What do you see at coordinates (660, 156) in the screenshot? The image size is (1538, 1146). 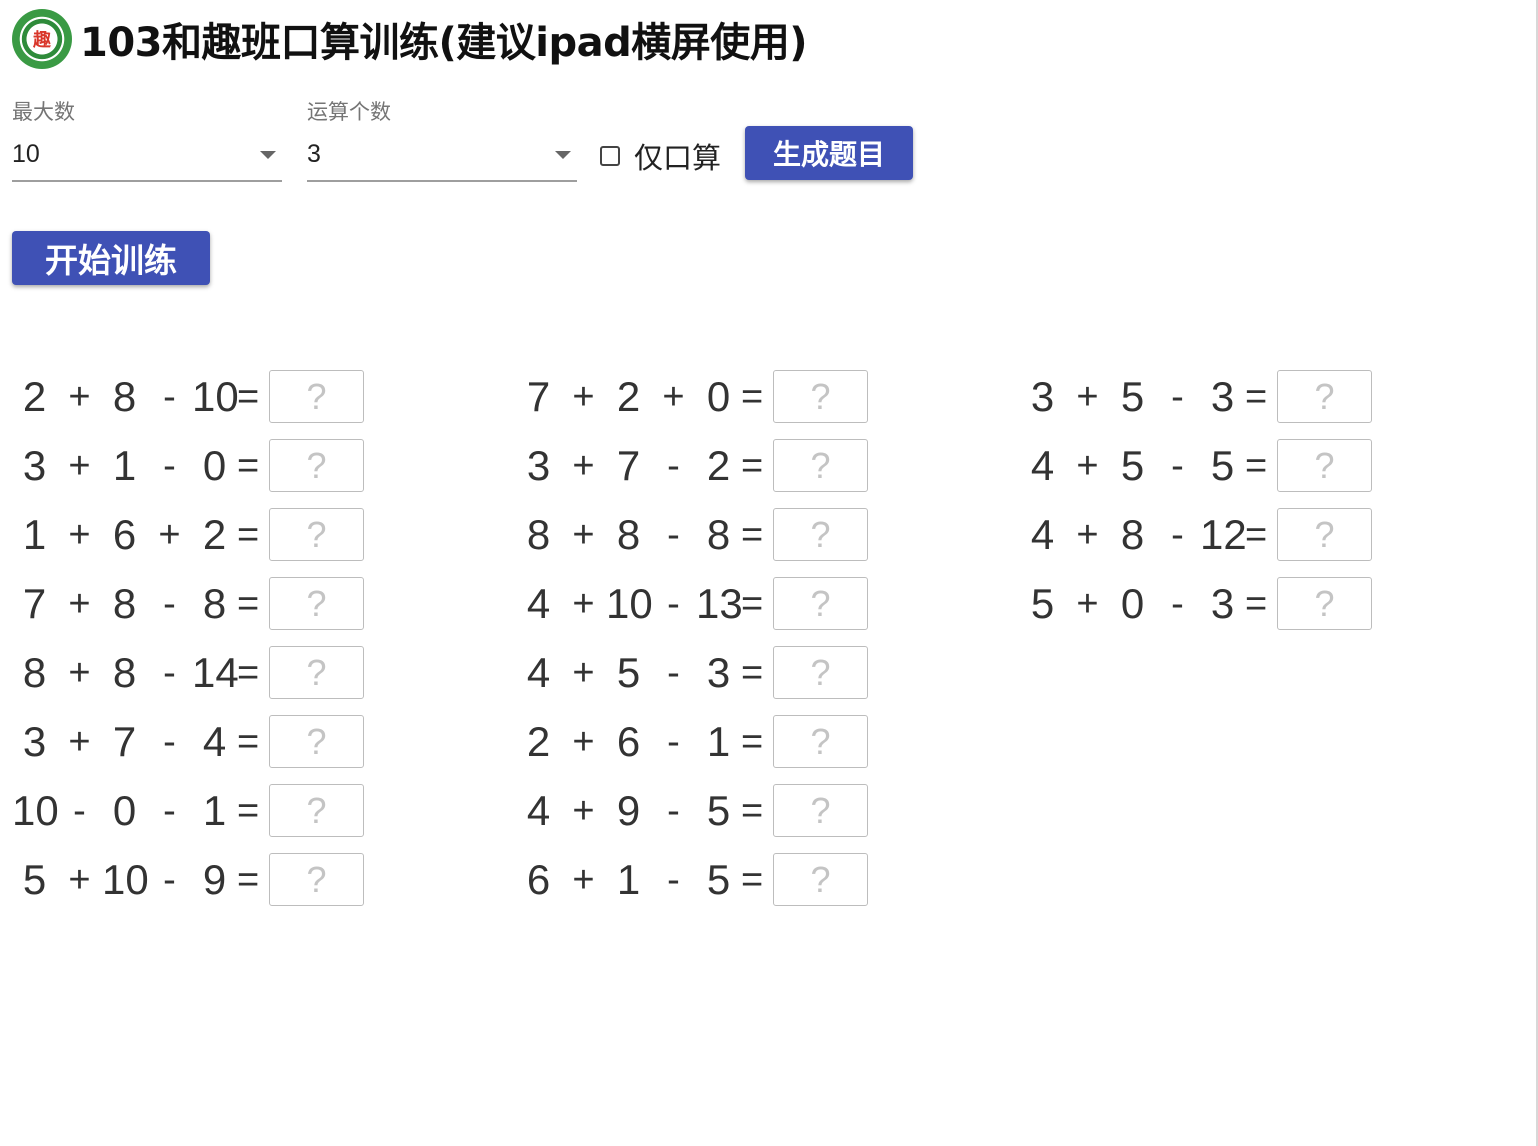 I see `mental-only-toggle: 仅口算` at bounding box center [660, 156].